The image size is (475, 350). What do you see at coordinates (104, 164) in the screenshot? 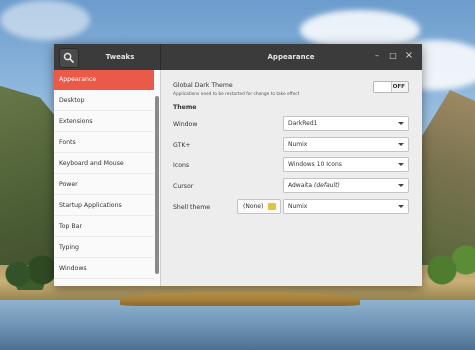
I see `sidebar-item-keyboard-and-mouse: Keyboard and Mouse` at bounding box center [104, 164].